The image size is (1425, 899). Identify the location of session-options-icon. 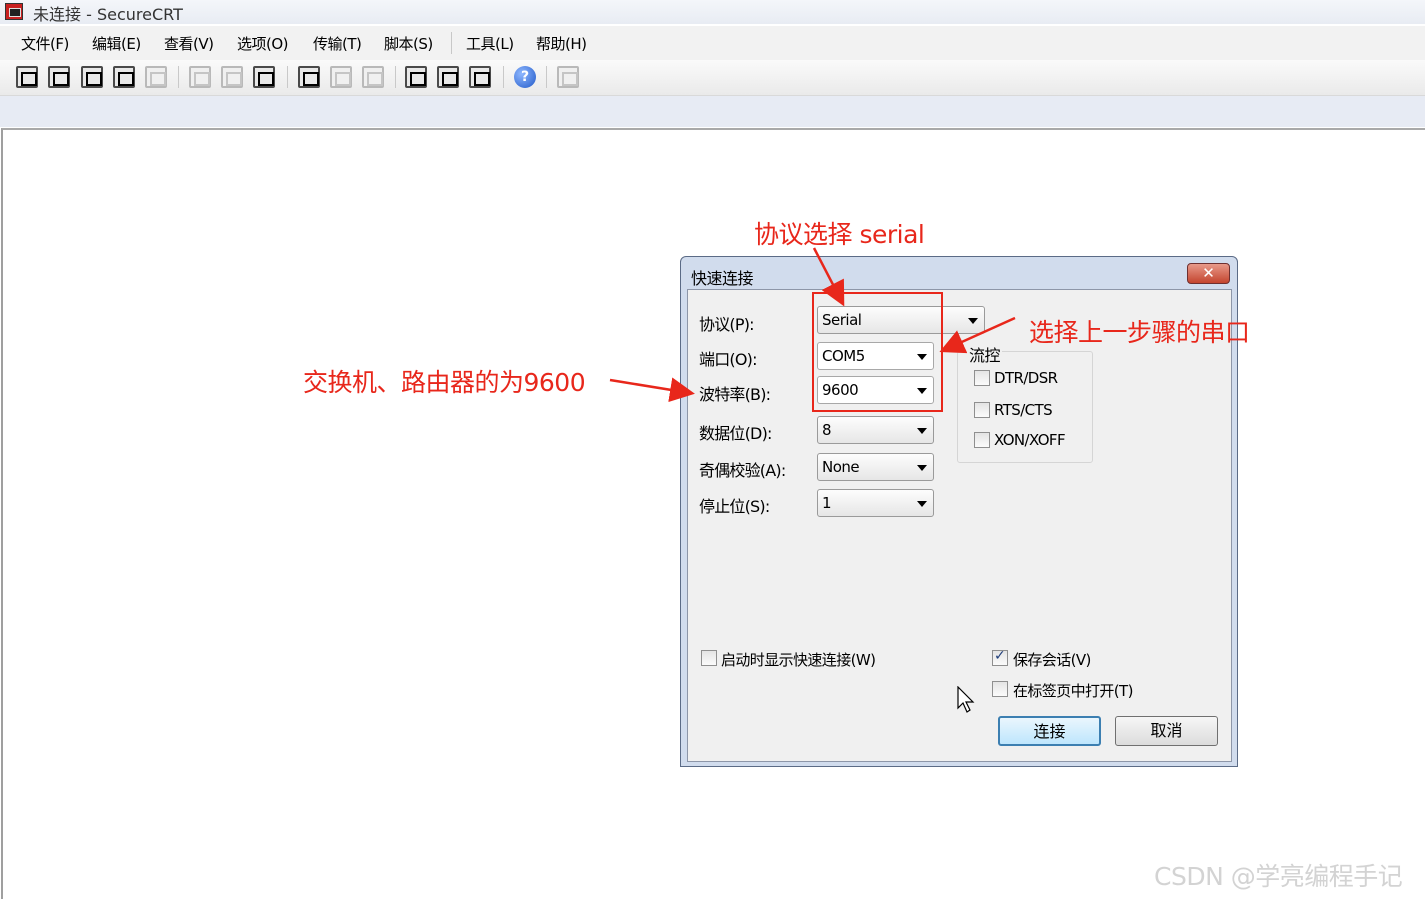
(416, 77).